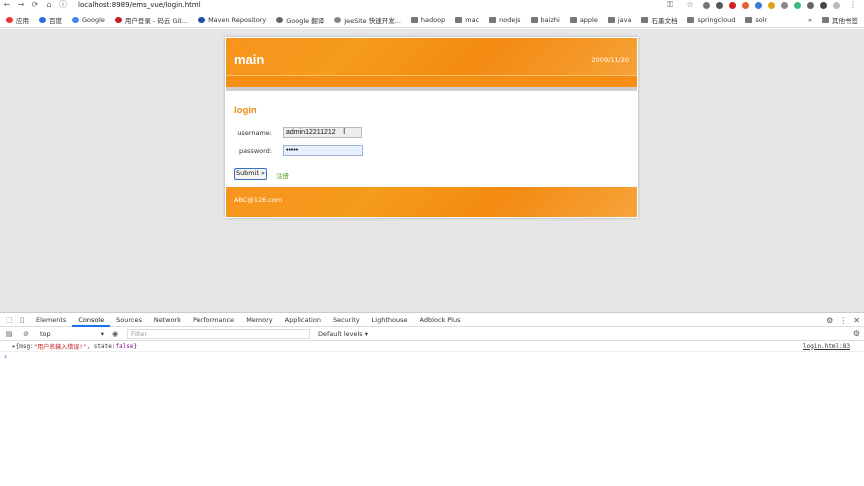  Describe the element at coordinates (167, 320) in the screenshot. I see `tab-network: Network` at that location.